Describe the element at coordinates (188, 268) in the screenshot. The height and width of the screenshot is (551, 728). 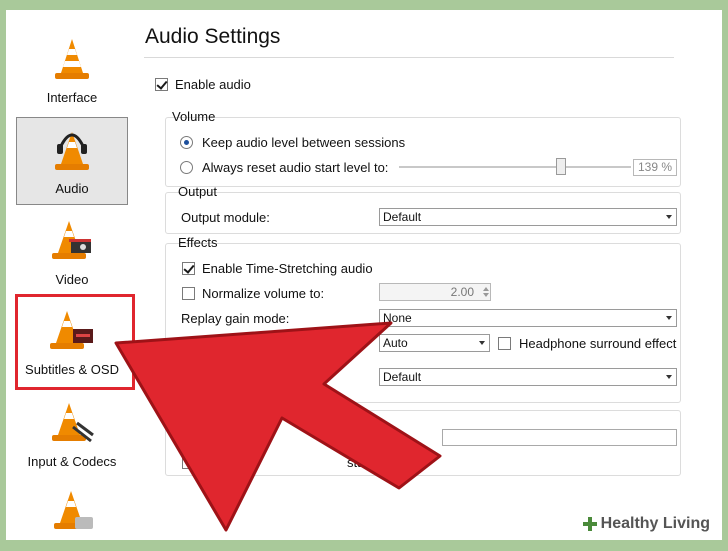
I see `time-stretch-checkbox` at that location.